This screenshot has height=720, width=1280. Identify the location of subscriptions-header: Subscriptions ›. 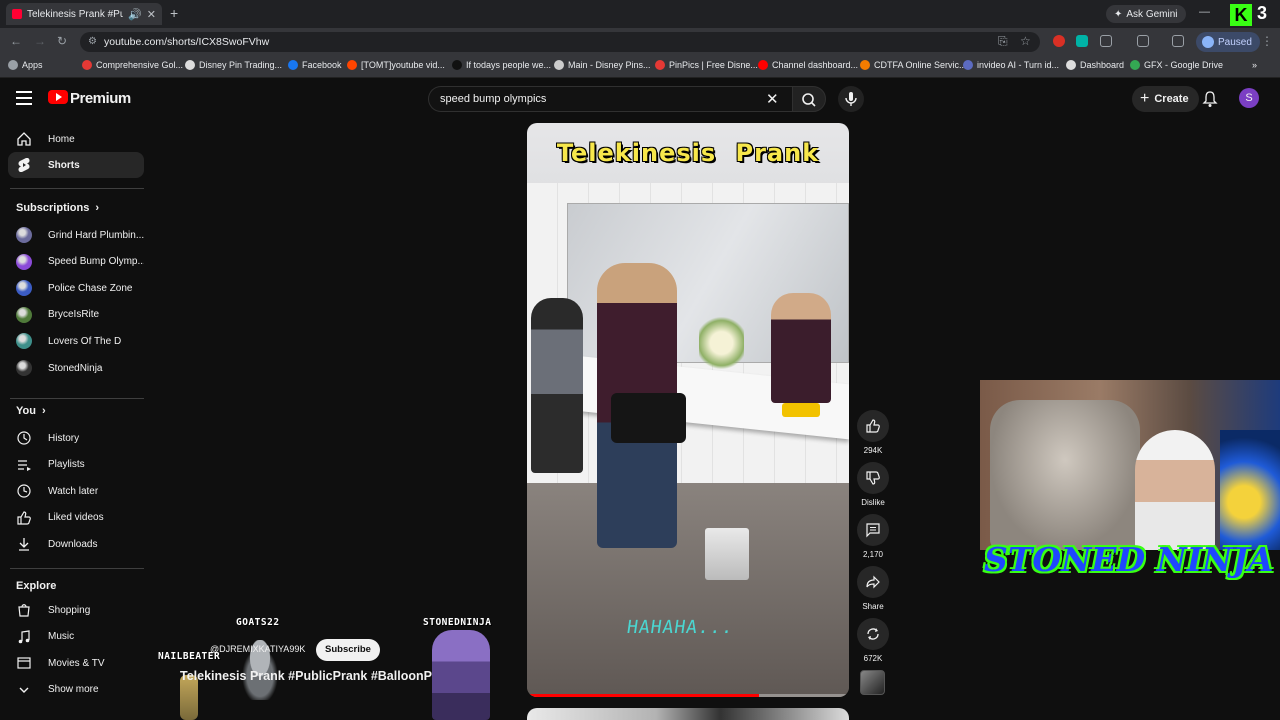
(57, 208).